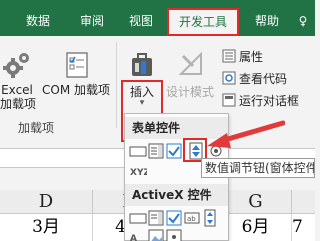 This screenshot has width=320, height=241. What do you see at coordinates (138, 218) in the screenshot?
I see `activex-button-icon` at bounding box center [138, 218].